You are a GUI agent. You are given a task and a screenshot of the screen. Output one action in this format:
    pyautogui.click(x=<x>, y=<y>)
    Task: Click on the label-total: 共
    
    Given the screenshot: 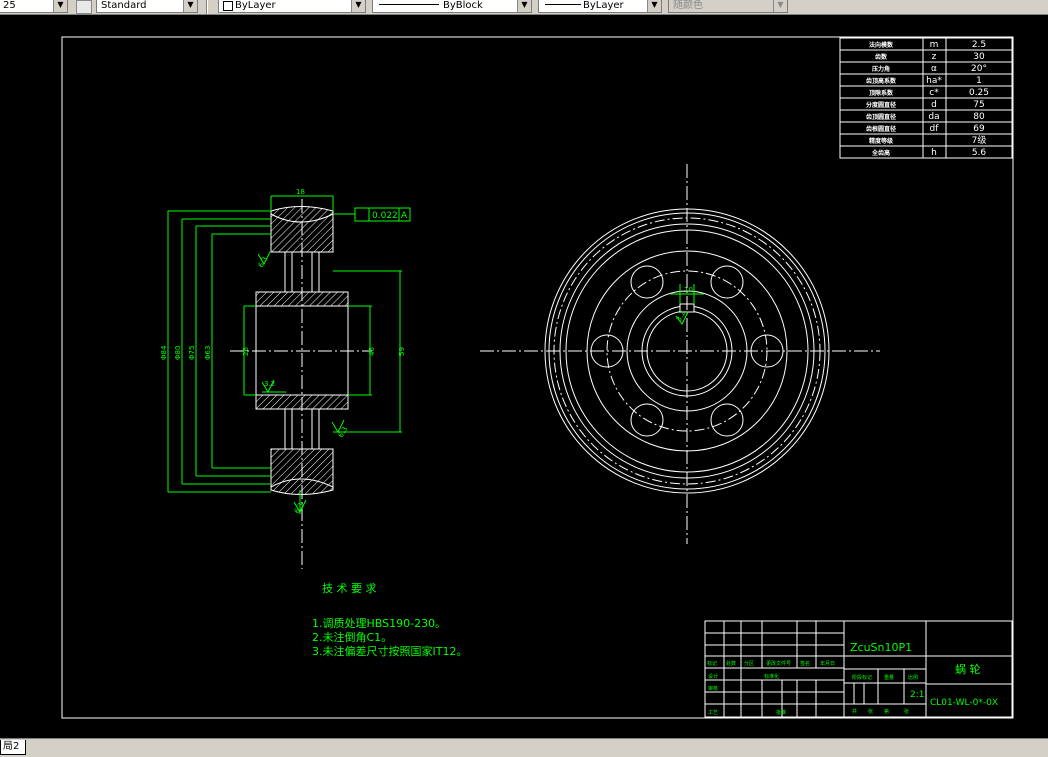 What is the action you would take?
    pyautogui.click(x=854, y=711)
    